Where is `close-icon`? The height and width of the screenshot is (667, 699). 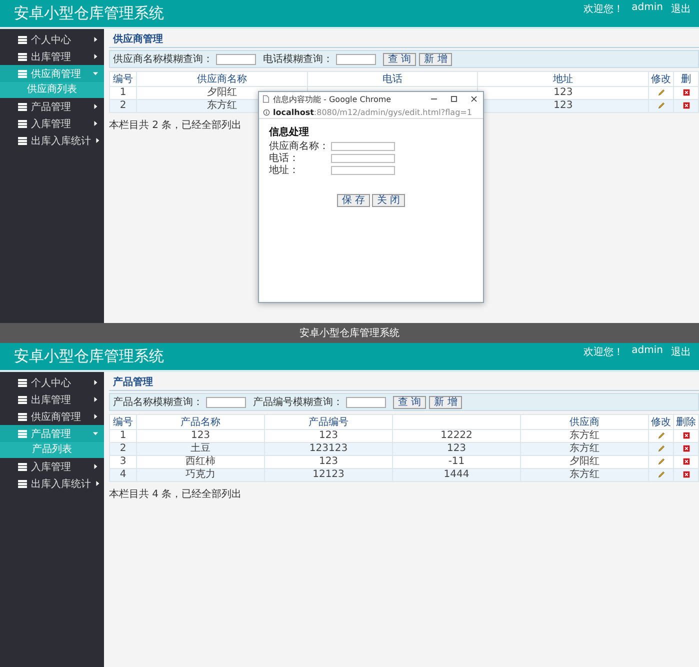
close-icon is located at coordinates (474, 99).